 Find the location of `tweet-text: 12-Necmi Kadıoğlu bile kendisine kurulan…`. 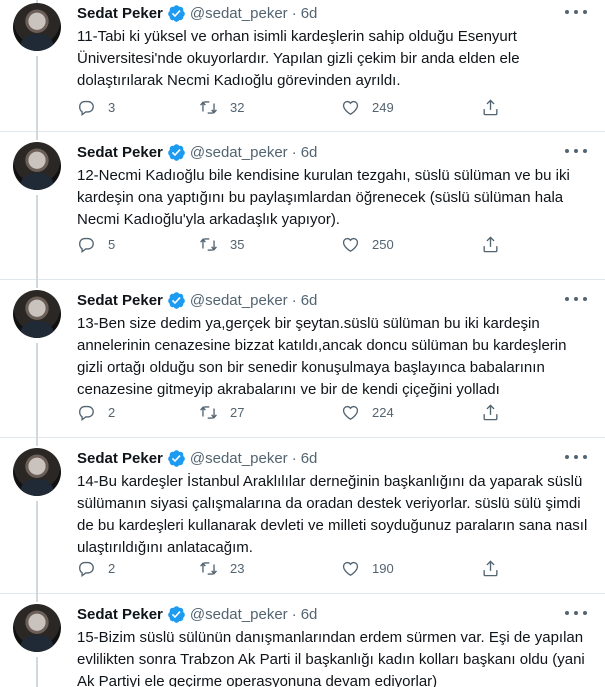

tweet-text: 12-Necmi Kadıoğlu bile kendisine kurulan… is located at coordinates (323, 197).